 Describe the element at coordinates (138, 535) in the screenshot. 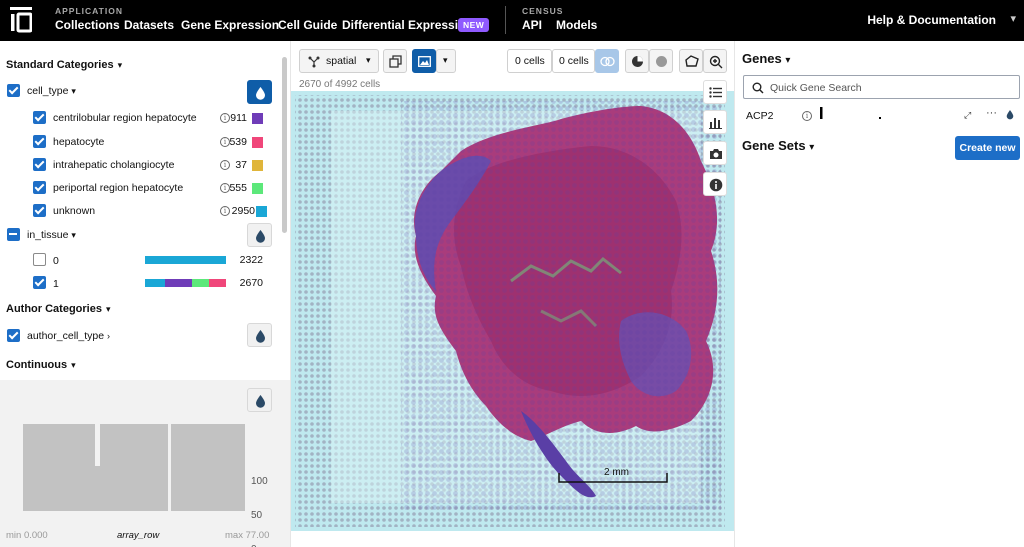

I see `histogram-x-label: array_row` at that location.